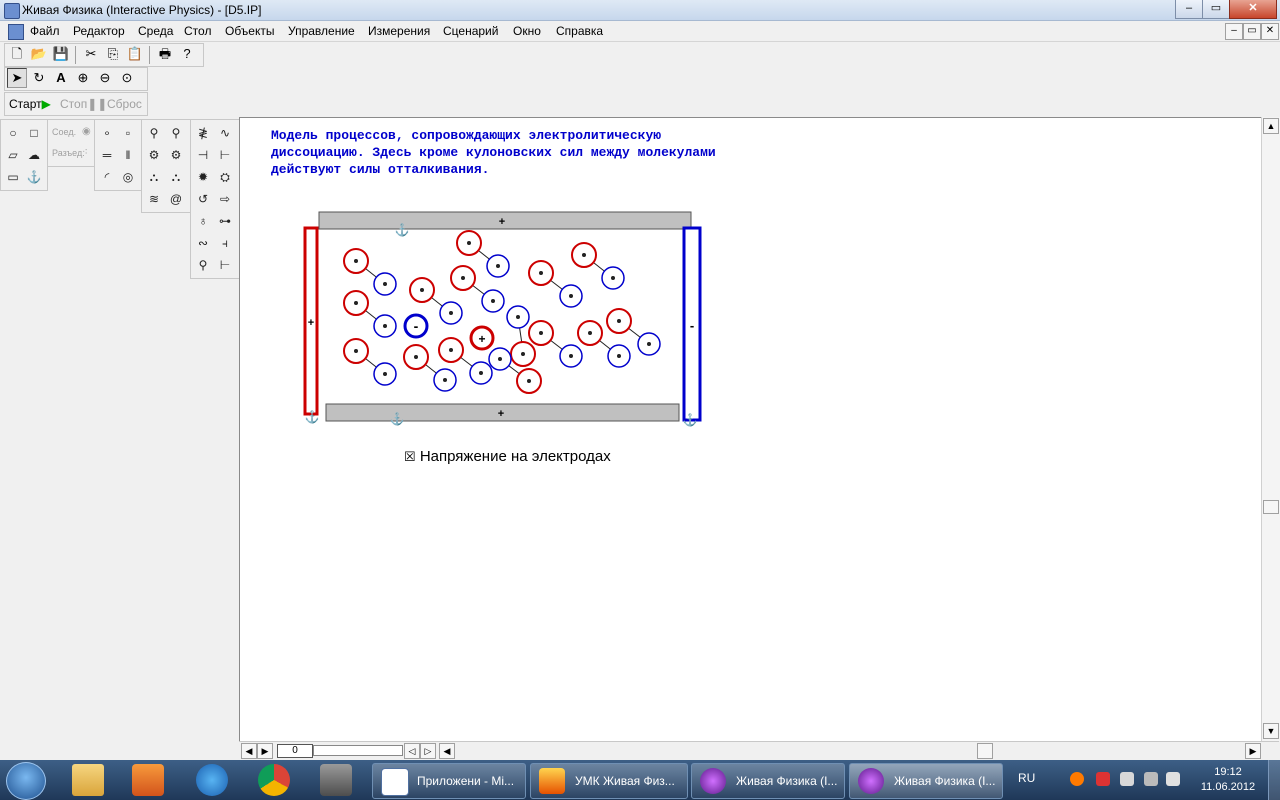 The width and height of the screenshot is (1280, 800). What do you see at coordinates (203, 265) in the screenshot?
I see `rod-icon: ⚲` at bounding box center [203, 265].